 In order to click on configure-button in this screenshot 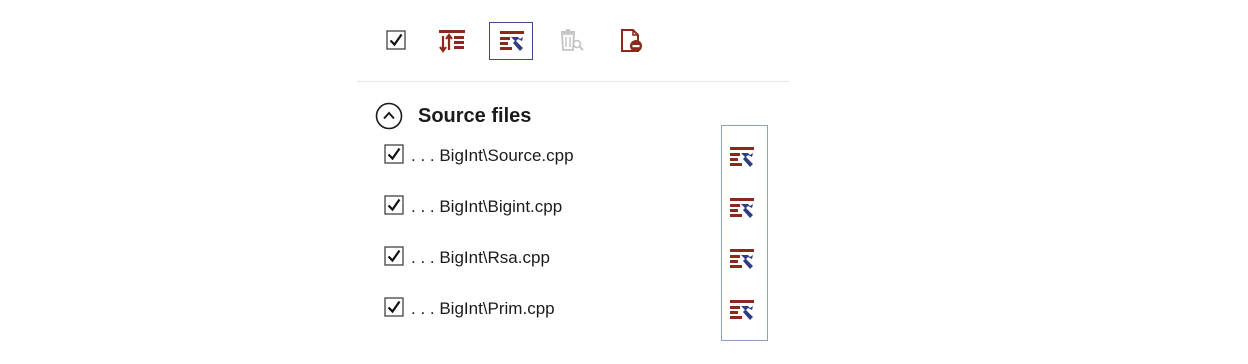, I will do `click(511, 41)`.